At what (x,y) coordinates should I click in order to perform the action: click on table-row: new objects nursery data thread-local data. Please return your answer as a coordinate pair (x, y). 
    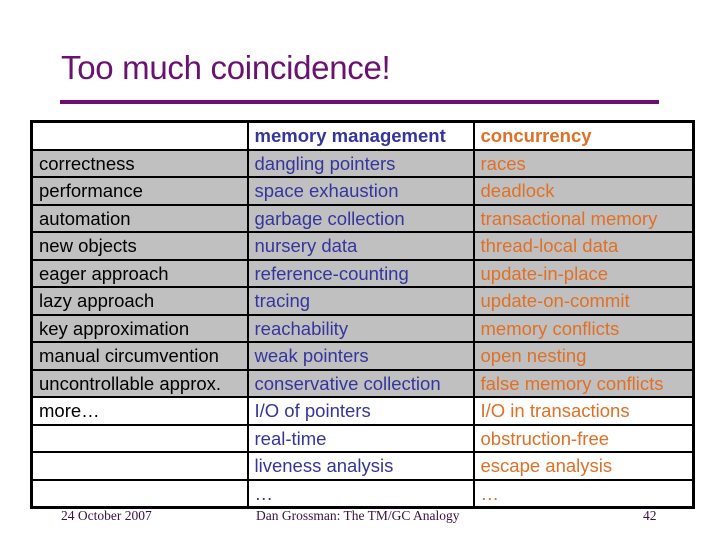
    Looking at the image, I should click on (362, 246).